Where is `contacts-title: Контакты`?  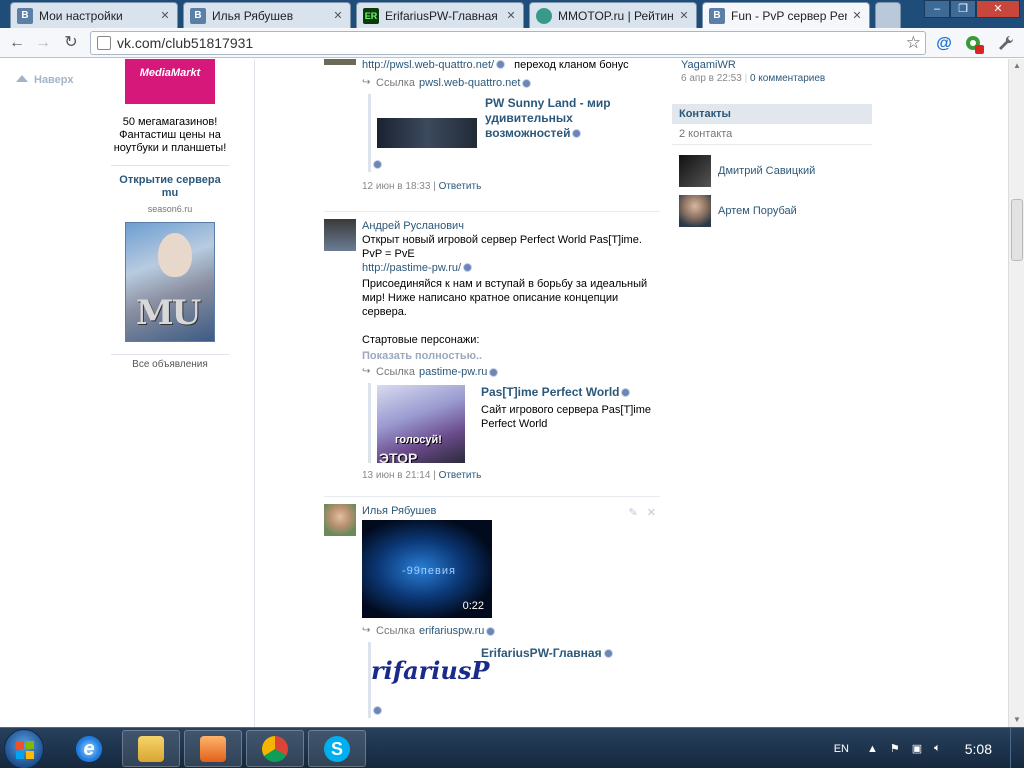
contacts-title: Контакты is located at coordinates (772, 114).